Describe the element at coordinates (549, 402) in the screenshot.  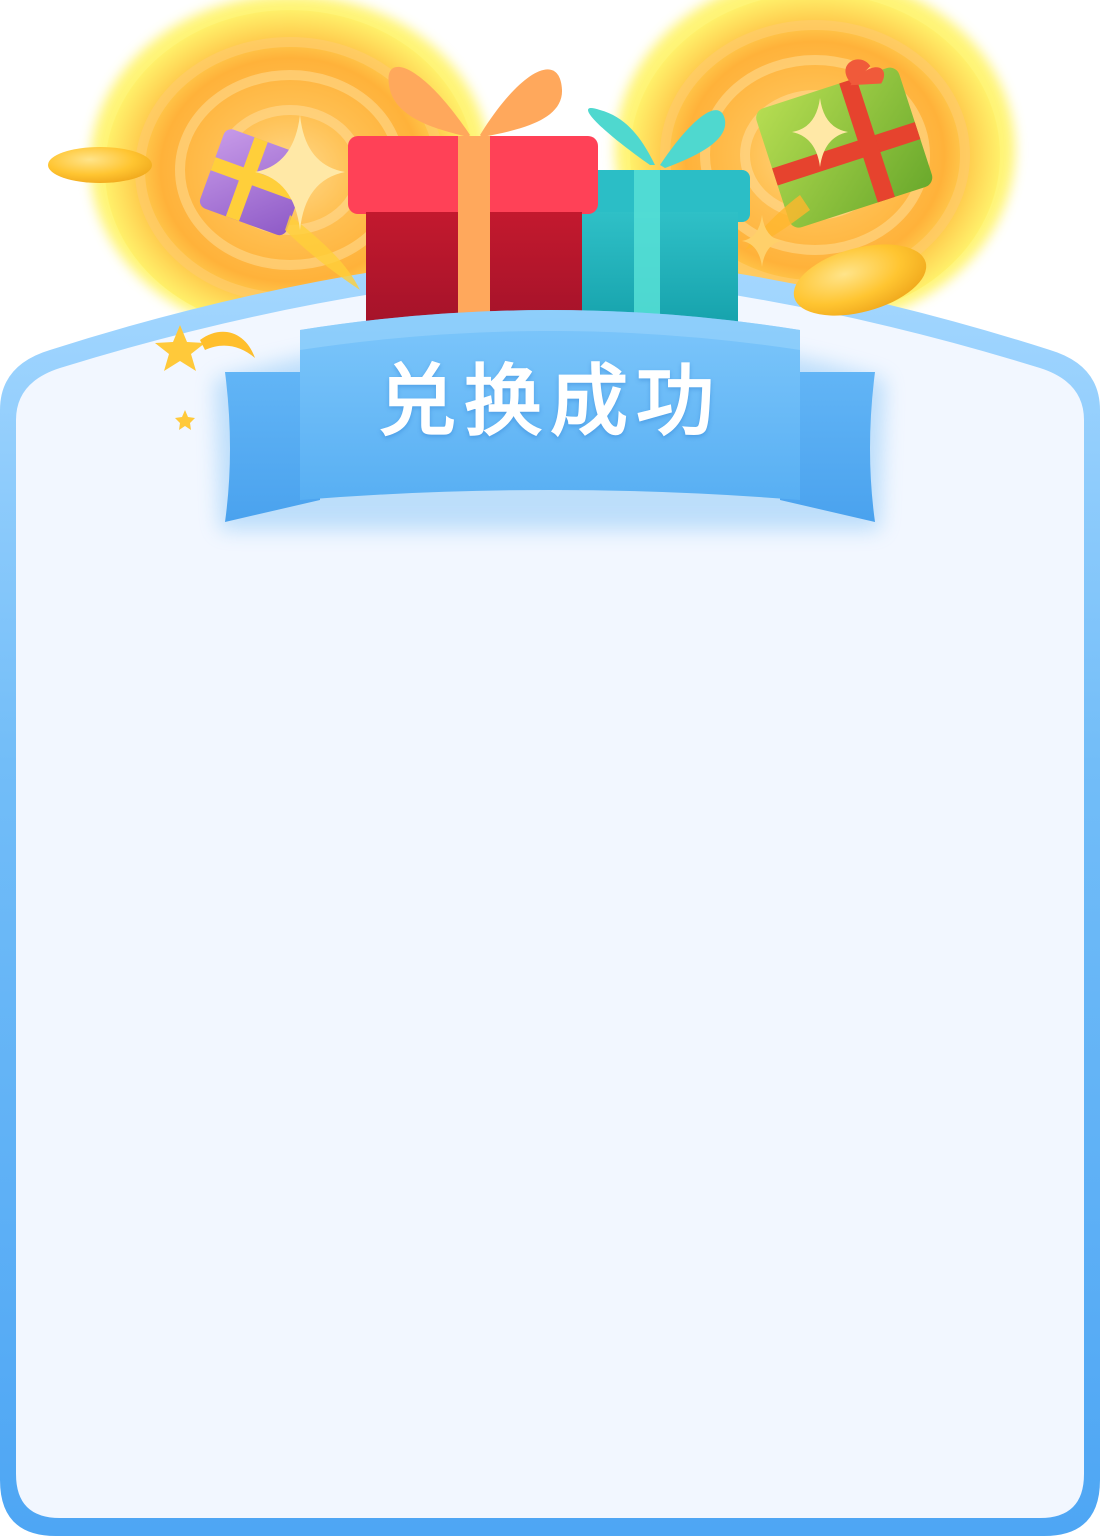
I see `dialog-title: 兑换成功` at that location.